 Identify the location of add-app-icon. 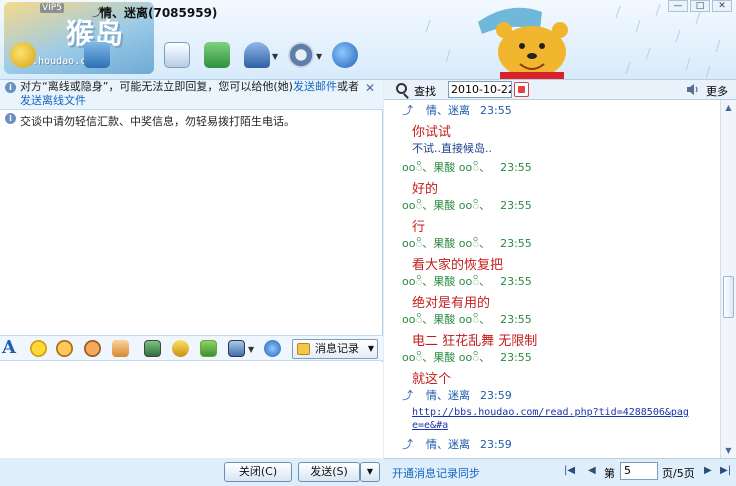
(217, 55).